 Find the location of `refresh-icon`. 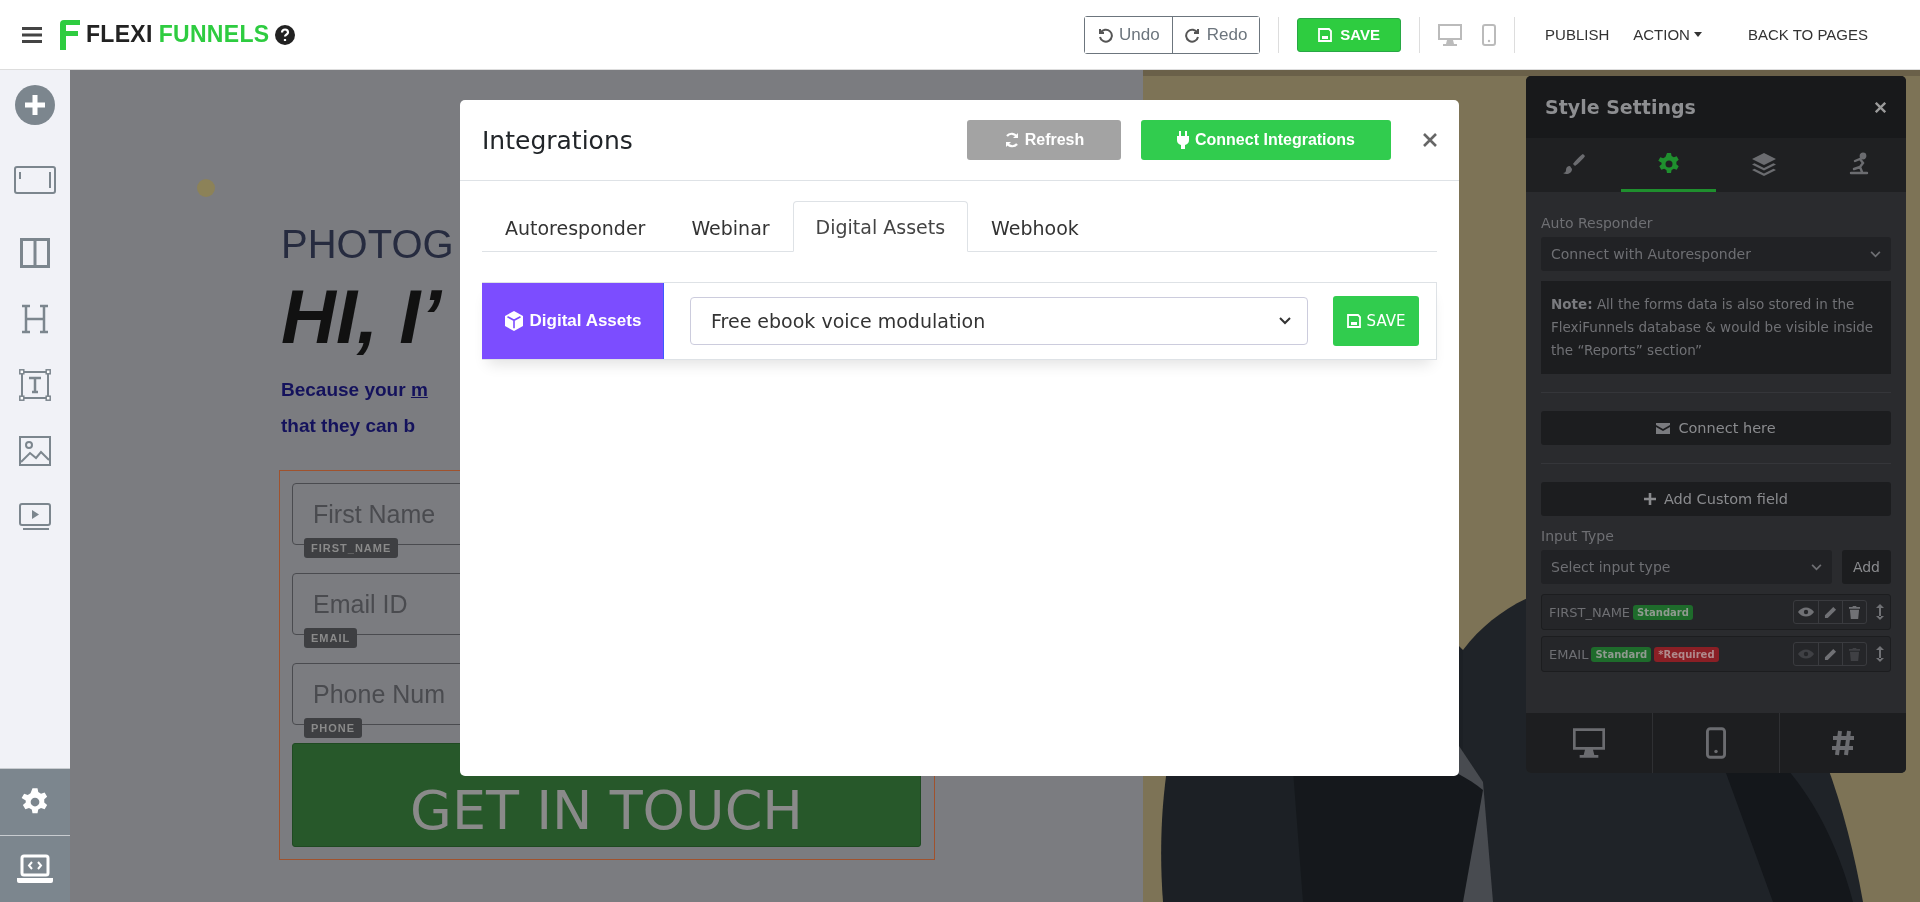

refresh-icon is located at coordinates (1011, 140).